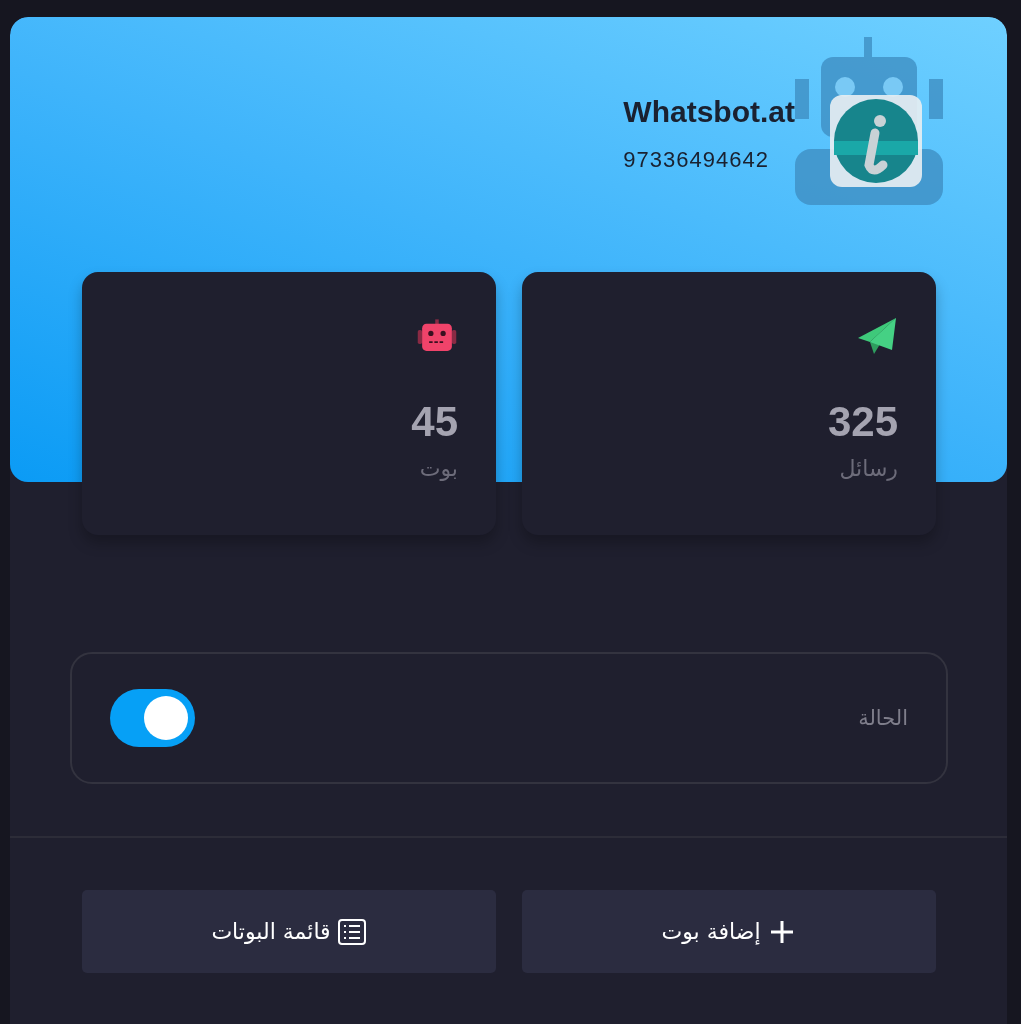 This screenshot has width=1021, height=1024. Describe the element at coordinates (434, 422) in the screenshot. I see `stat-value: 45` at that location.